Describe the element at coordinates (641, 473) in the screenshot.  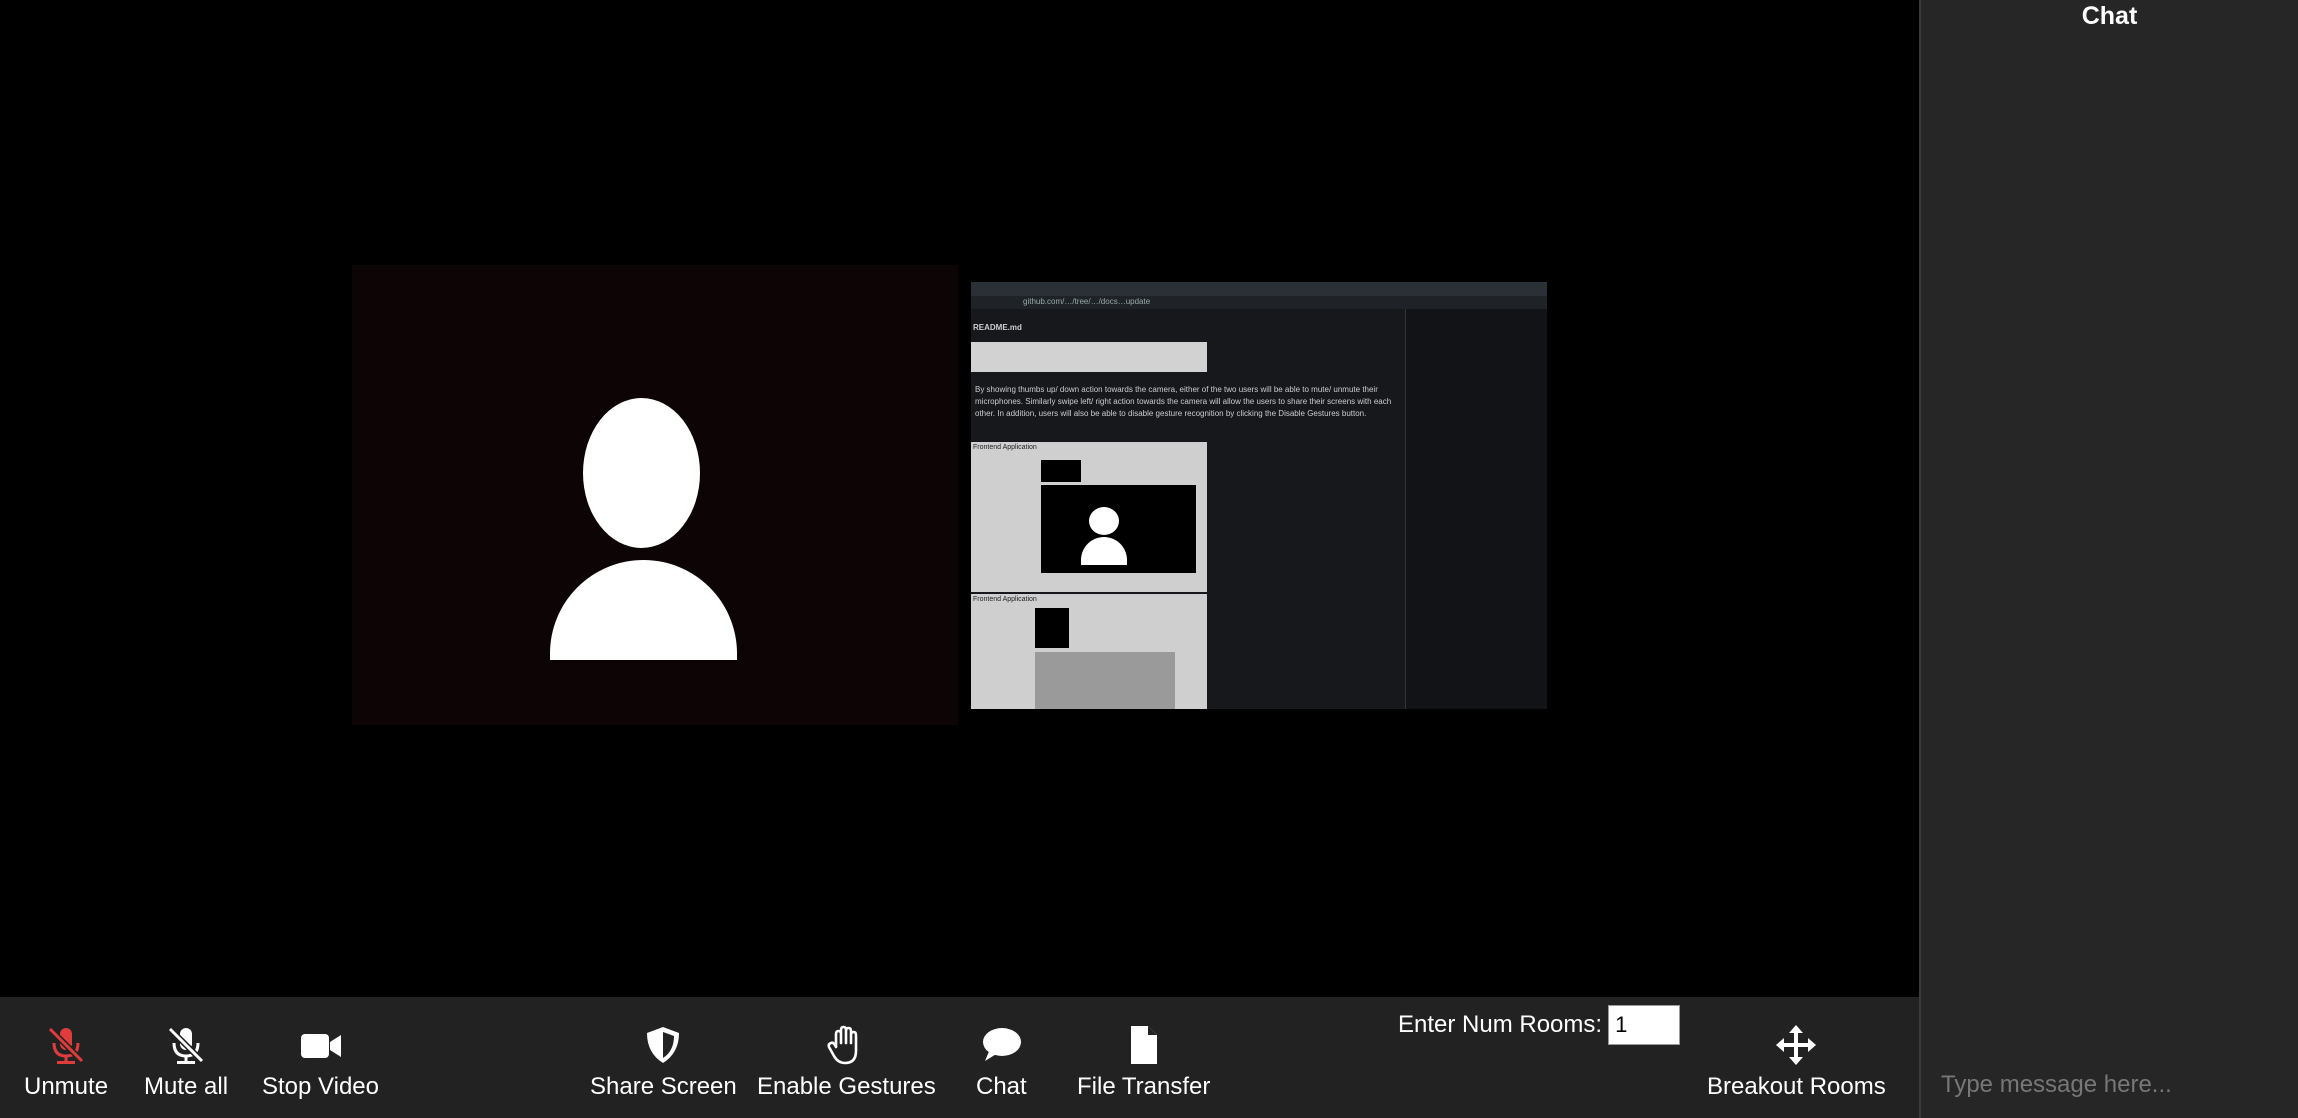
I see `avatar-head` at that location.